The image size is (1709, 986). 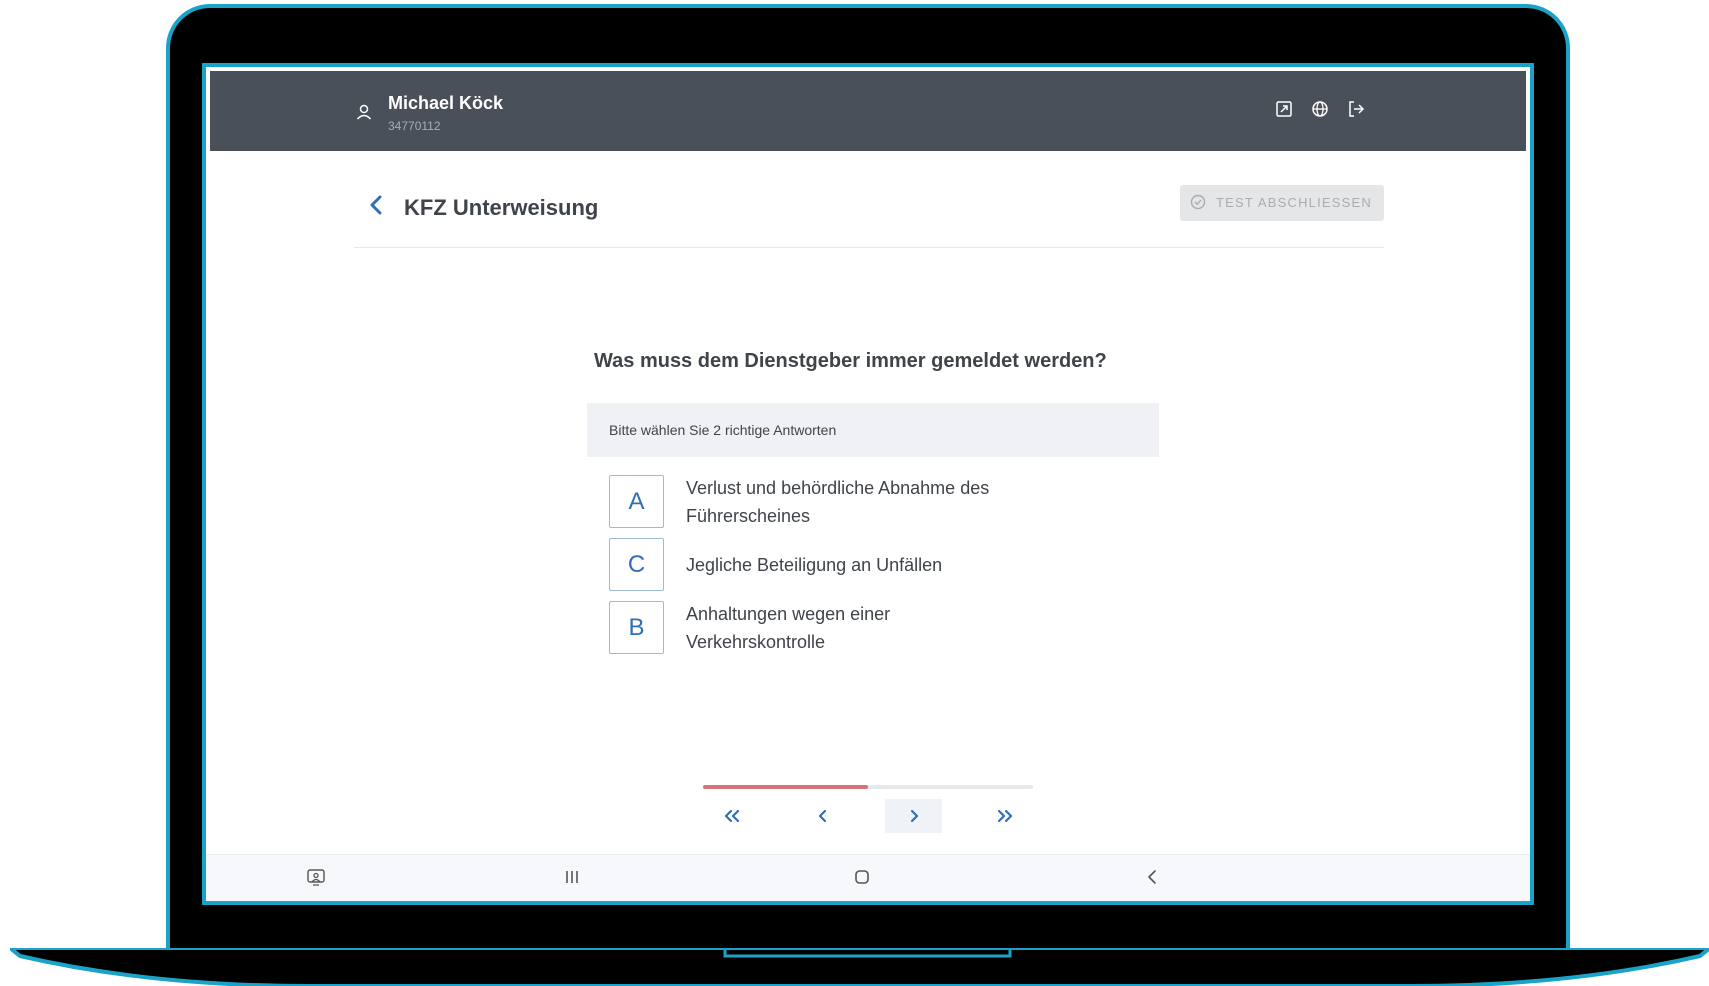 What do you see at coordinates (1284, 109) in the screenshot?
I see `expand-icon` at bounding box center [1284, 109].